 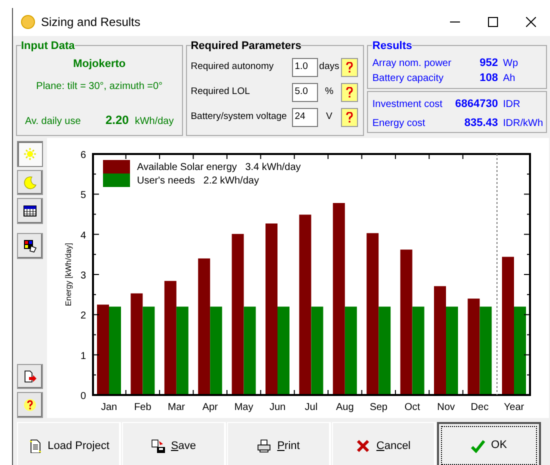 What do you see at coordinates (174, 443) in the screenshot?
I see `dialog-button: Save` at bounding box center [174, 443].